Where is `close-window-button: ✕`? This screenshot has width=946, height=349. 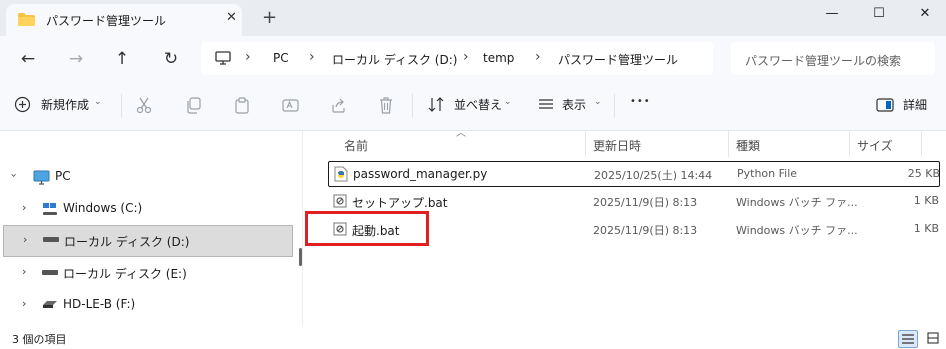 close-window-button: ✕ is located at coordinates (925, 15).